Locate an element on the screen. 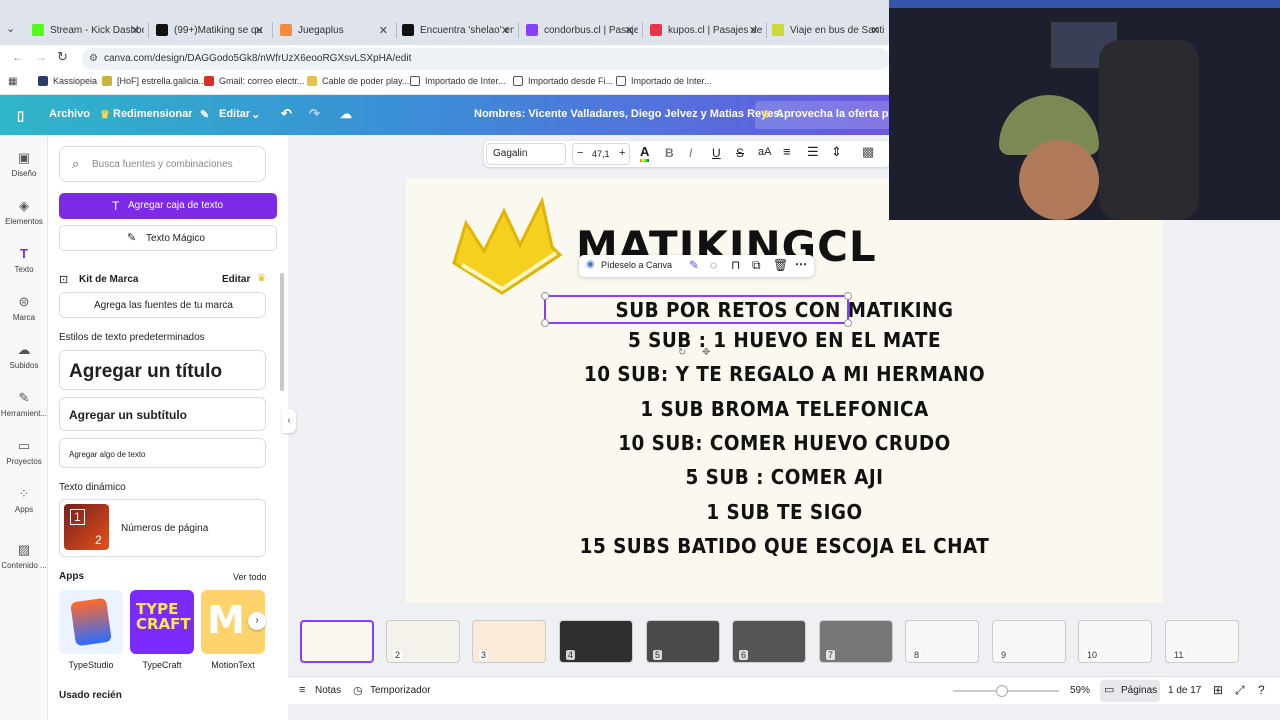  rail-item-design: ▣ Diseño is located at coordinates (24, 165).